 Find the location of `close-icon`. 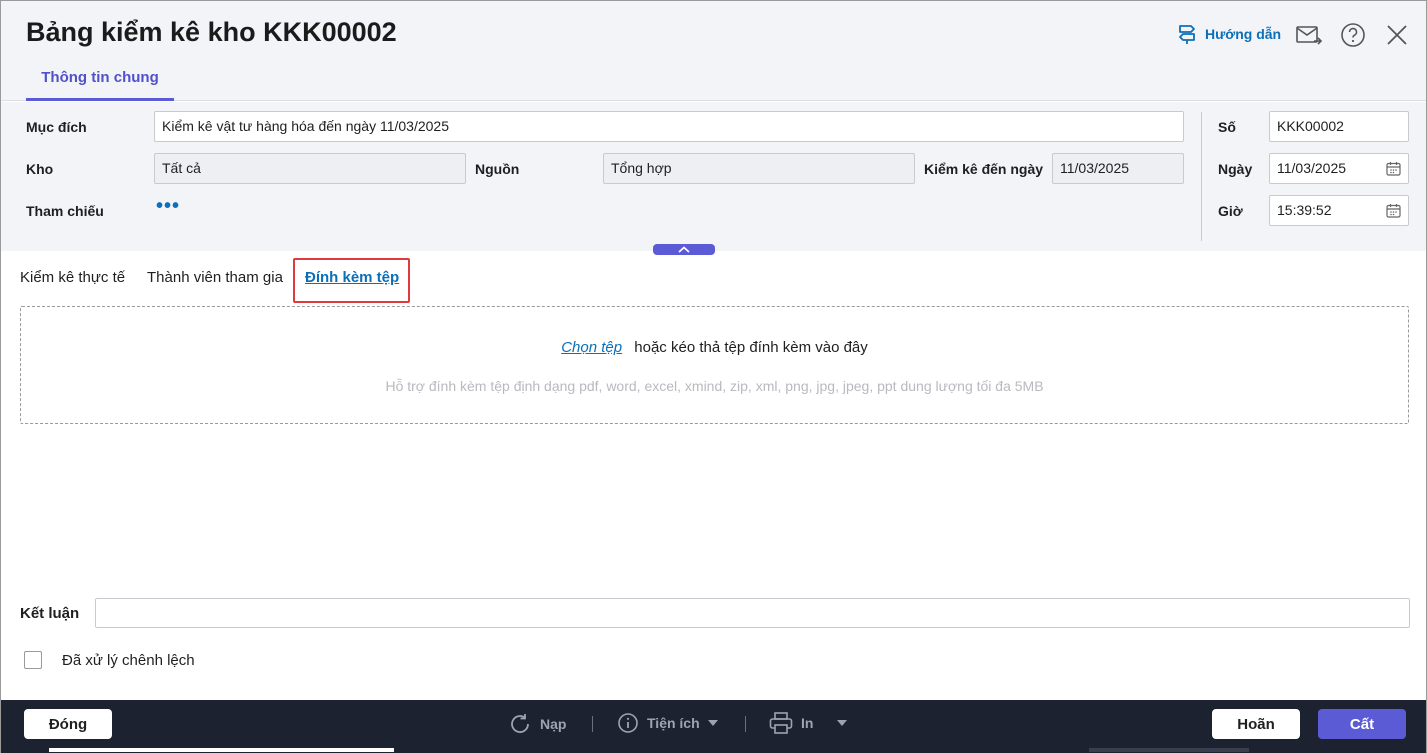

close-icon is located at coordinates (1397, 35).